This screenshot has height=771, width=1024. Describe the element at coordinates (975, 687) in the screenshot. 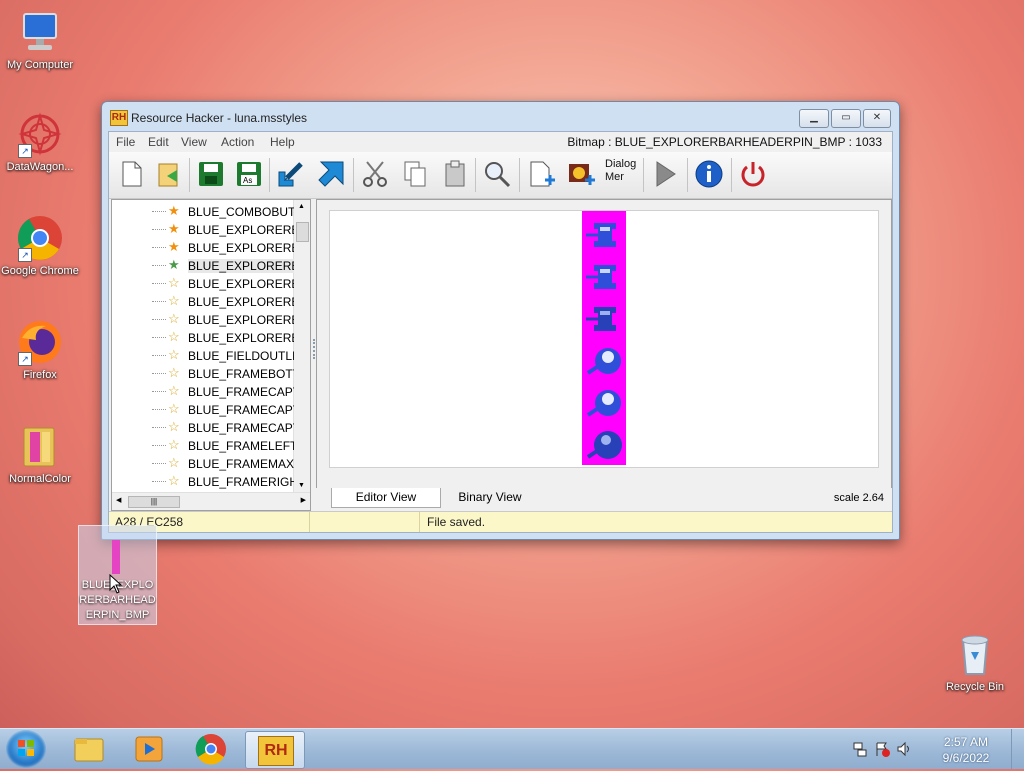

I see `desktop-icon-label: Recycle Bin` at that location.